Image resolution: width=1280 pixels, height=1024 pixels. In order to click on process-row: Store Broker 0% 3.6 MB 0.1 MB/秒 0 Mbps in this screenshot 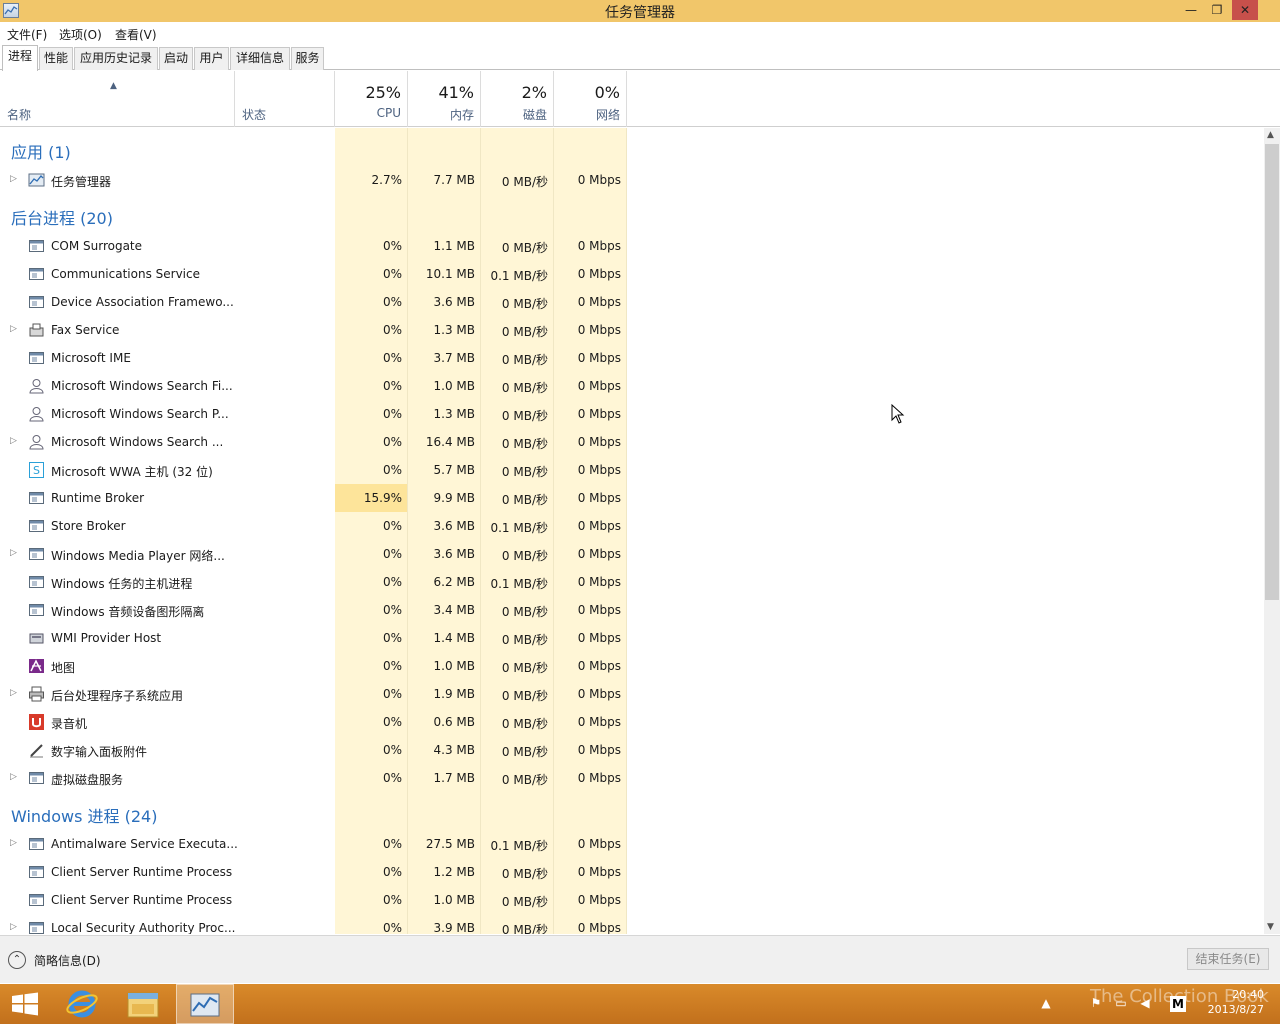, I will do `click(632, 526)`.